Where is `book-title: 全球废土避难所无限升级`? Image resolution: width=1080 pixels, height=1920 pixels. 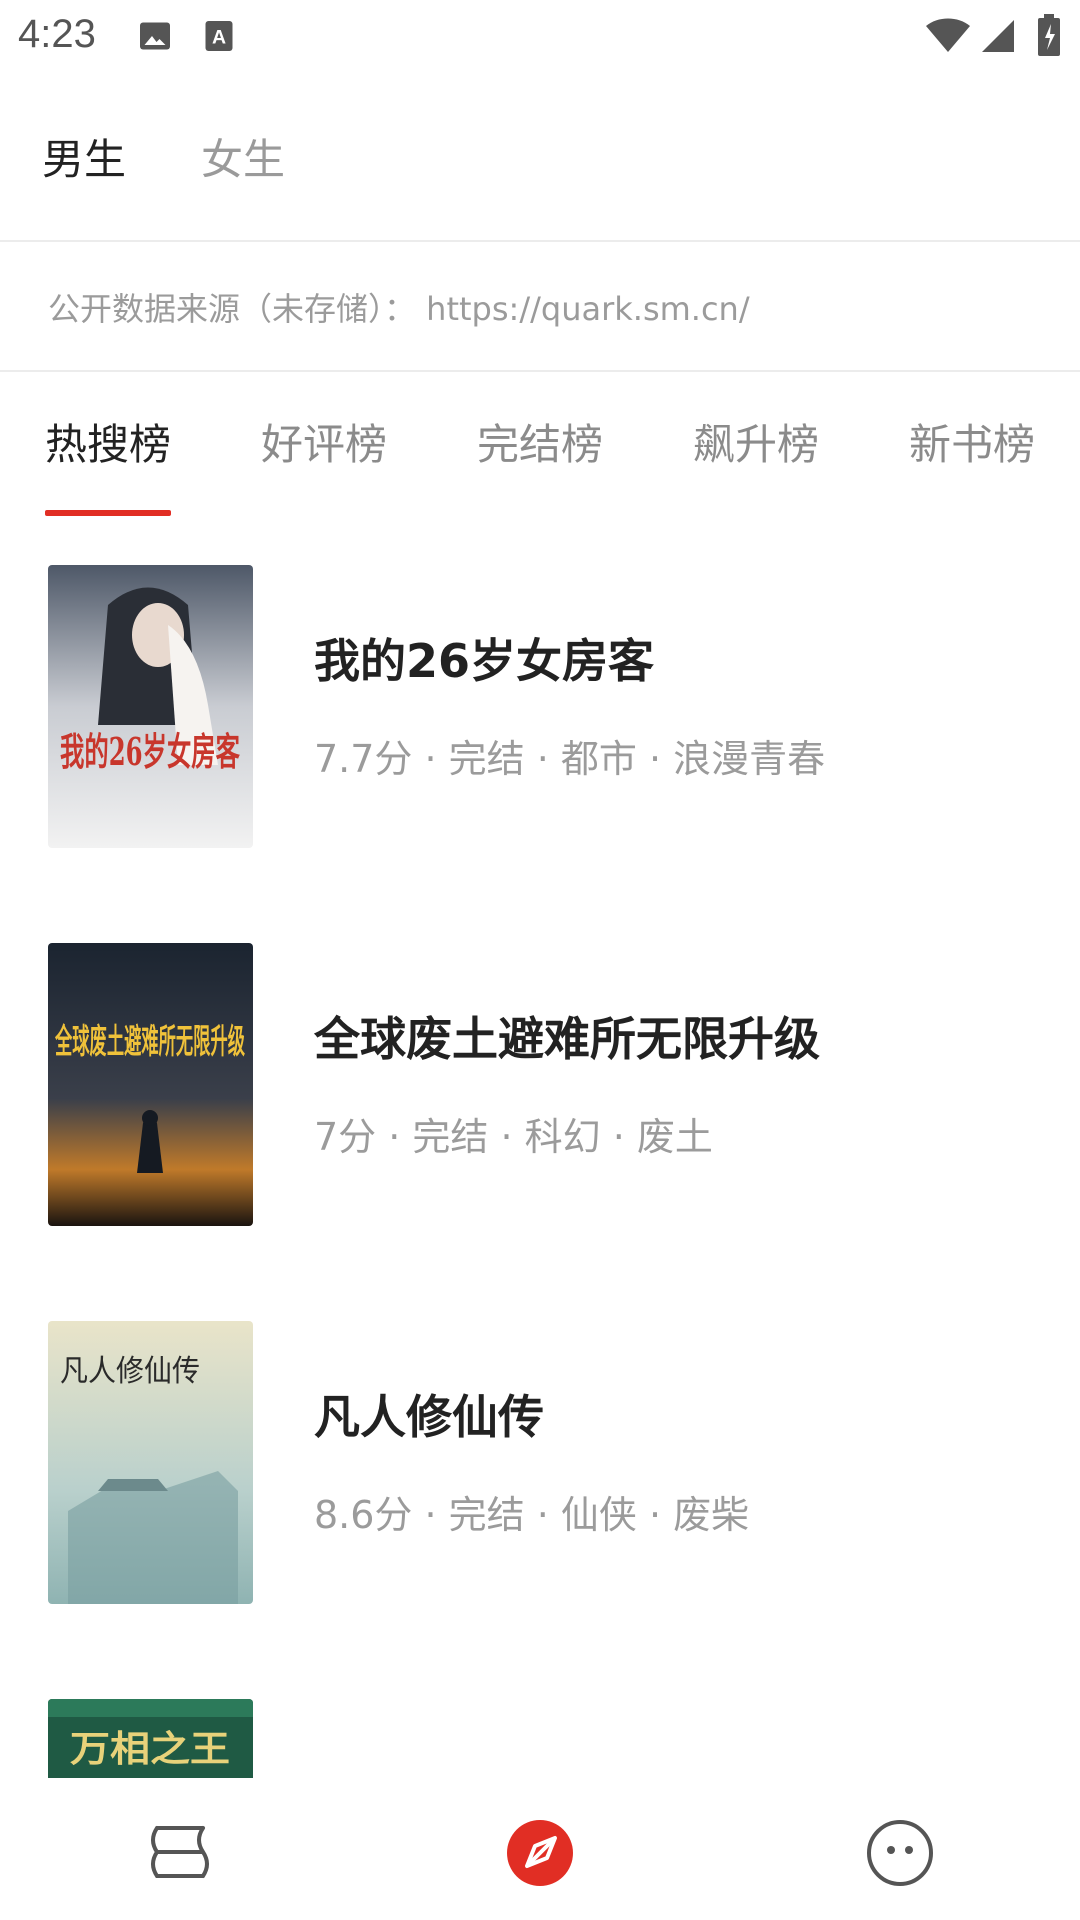 book-title: 全球废土避难所无限升级 is located at coordinates (567, 1039).